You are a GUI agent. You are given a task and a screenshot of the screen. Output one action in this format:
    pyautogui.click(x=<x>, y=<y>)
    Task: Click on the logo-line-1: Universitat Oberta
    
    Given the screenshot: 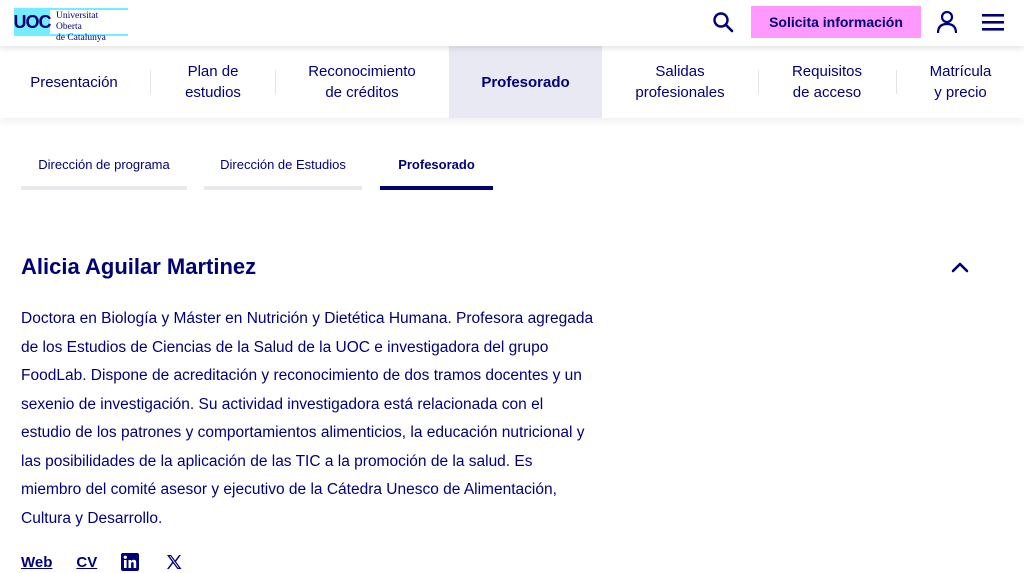 What is the action you would take?
    pyautogui.click(x=77, y=21)
    